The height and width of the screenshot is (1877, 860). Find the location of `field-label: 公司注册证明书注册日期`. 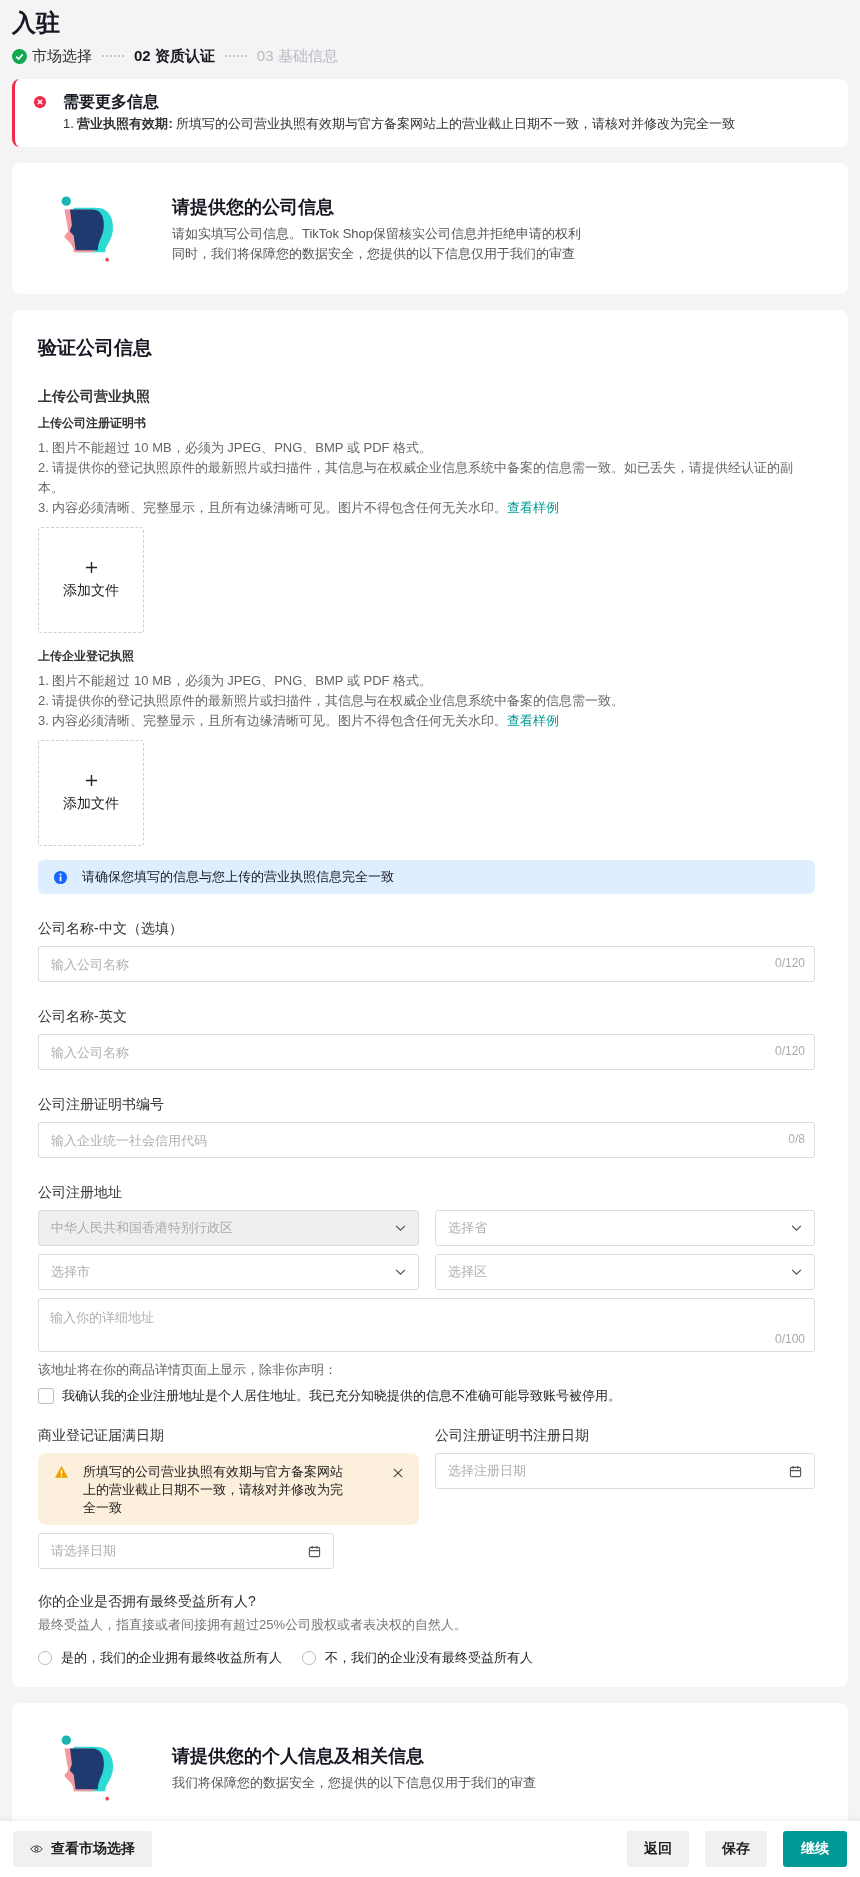

field-label: 公司注册证明书注册日期 is located at coordinates (512, 1435).